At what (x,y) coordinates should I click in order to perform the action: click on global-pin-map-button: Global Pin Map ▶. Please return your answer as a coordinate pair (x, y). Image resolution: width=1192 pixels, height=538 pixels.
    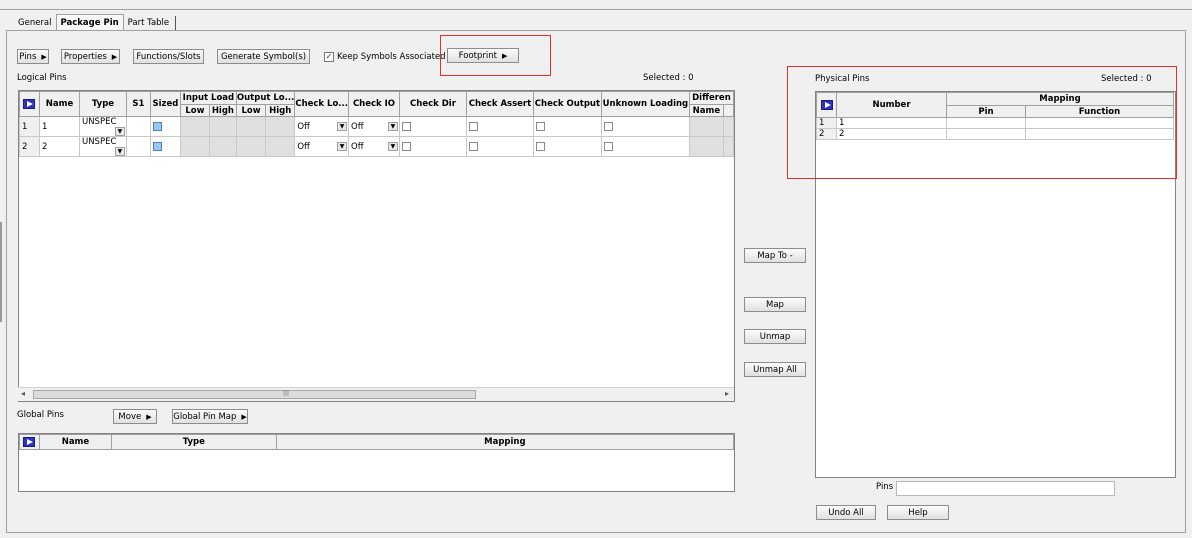
    Looking at the image, I should click on (210, 416).